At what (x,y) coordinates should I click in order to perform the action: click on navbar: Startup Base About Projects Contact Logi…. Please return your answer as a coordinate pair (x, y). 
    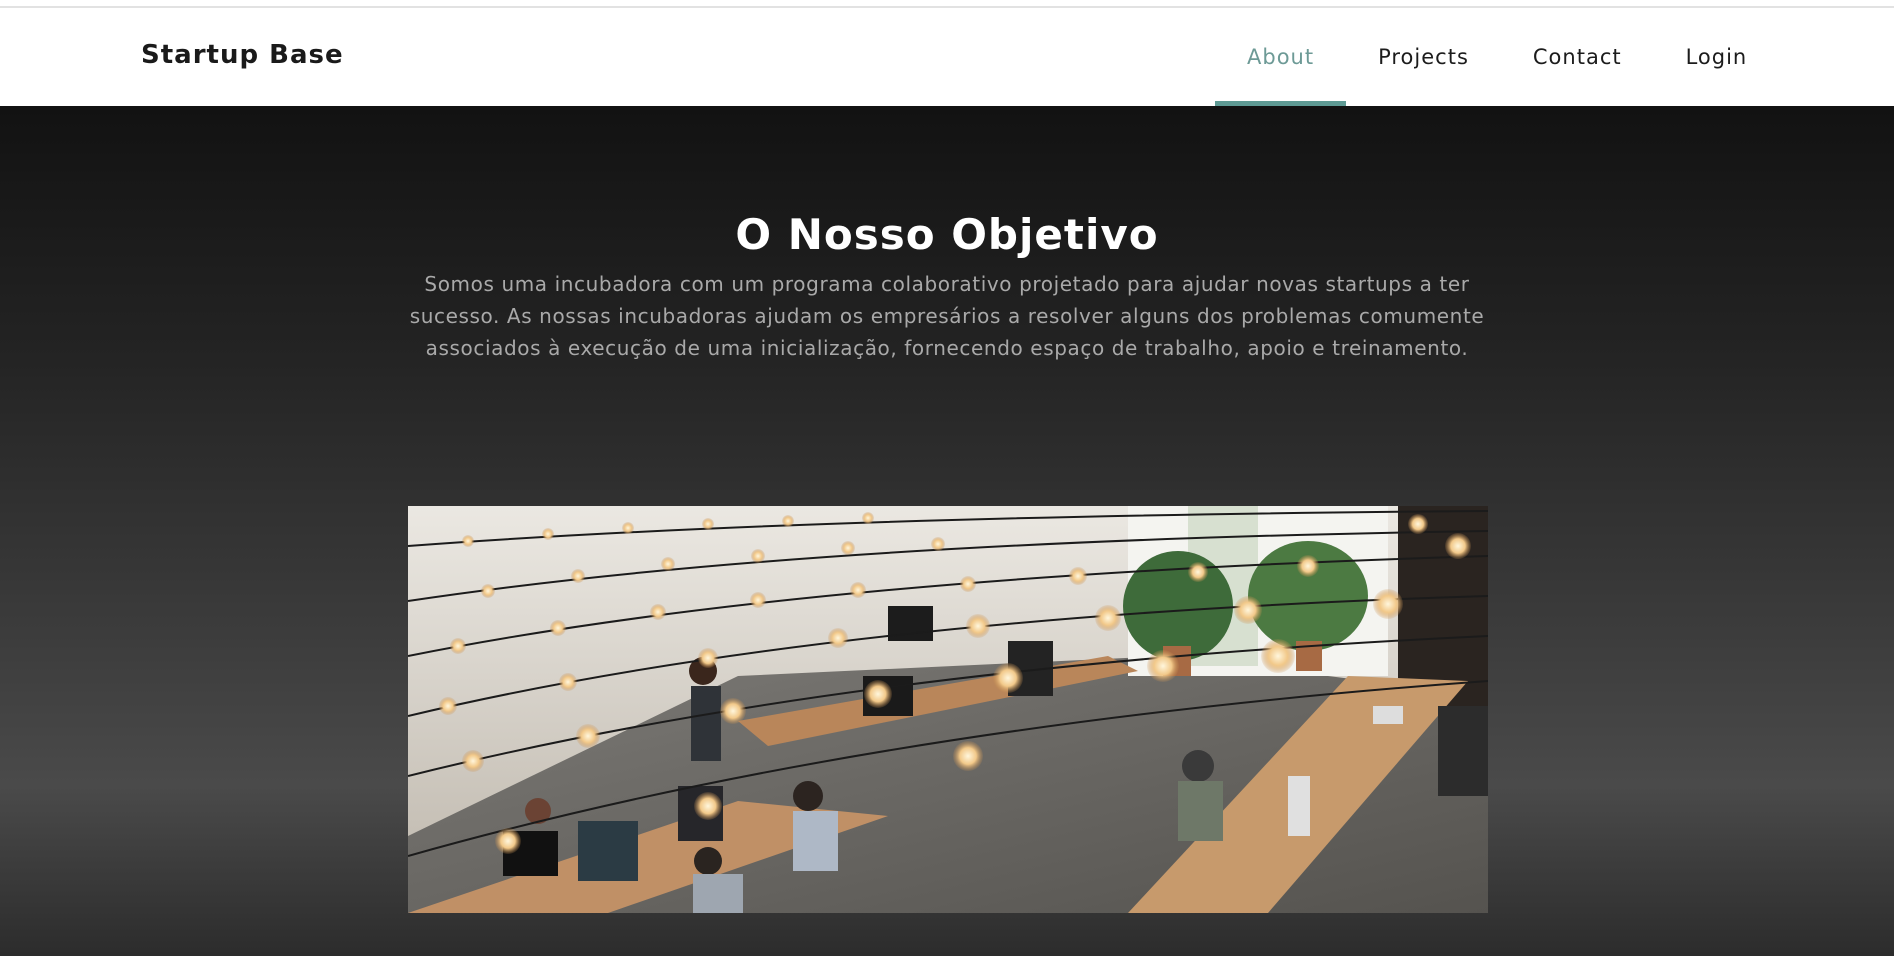
    Looking at the image, I should click on (947, 57).